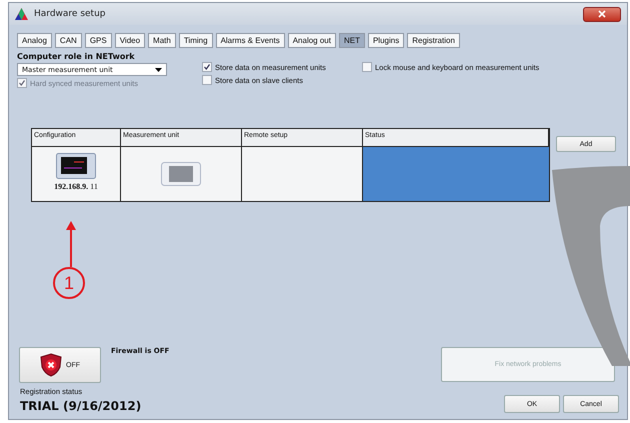 This screenshot has width=630, height=423. I want to click on close-button, so click(602, 14).